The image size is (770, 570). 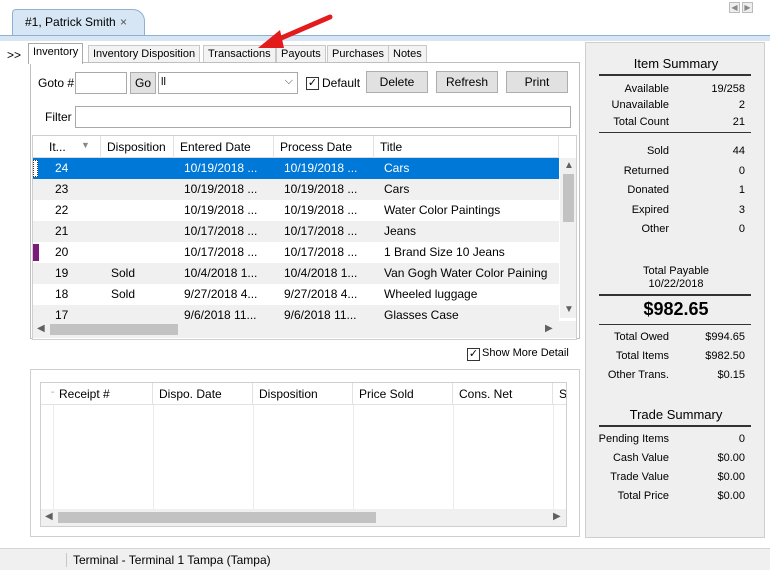 What do you see at coordinates (728, 89) in the screenshot?
I see `summary-value: 19/258` at bounding box center [728, 89].